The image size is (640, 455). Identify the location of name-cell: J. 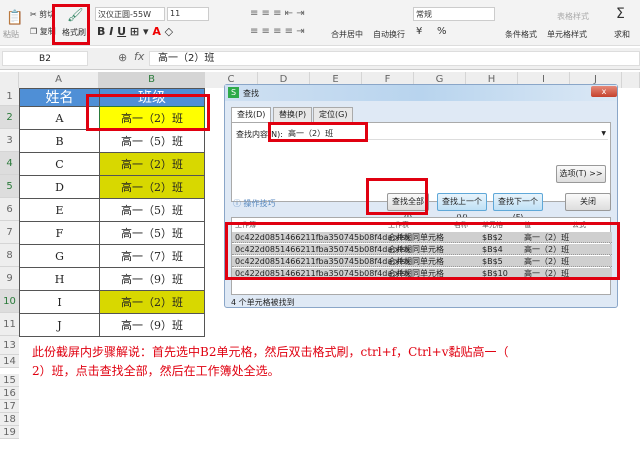
(59, 325).